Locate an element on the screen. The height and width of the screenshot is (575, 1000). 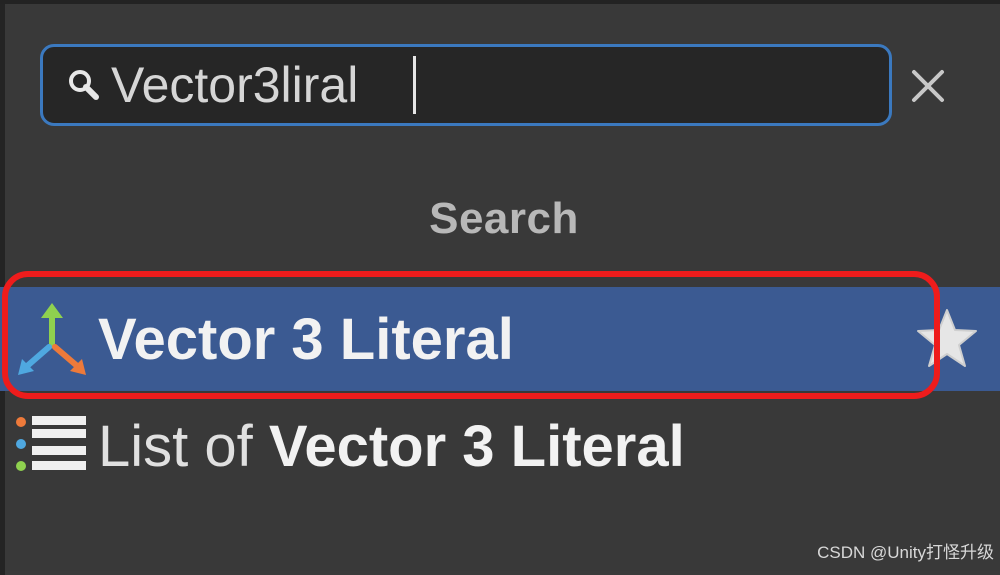
search-input is located at coordinates (261, 85).